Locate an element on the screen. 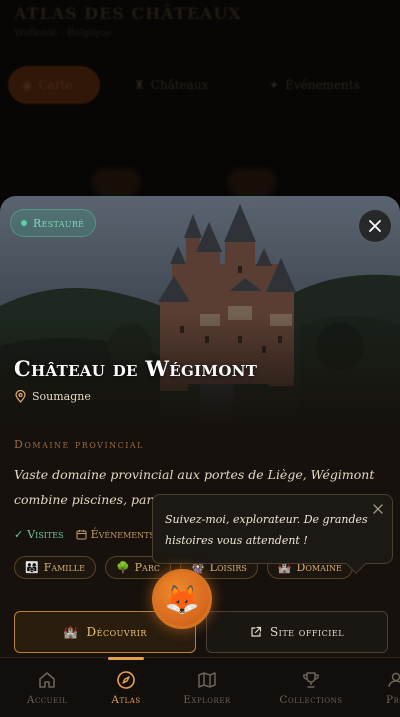 The width and height of the screenshot is (400, 717). castle-icon: 🏰 is located at coordinates (71, 632).